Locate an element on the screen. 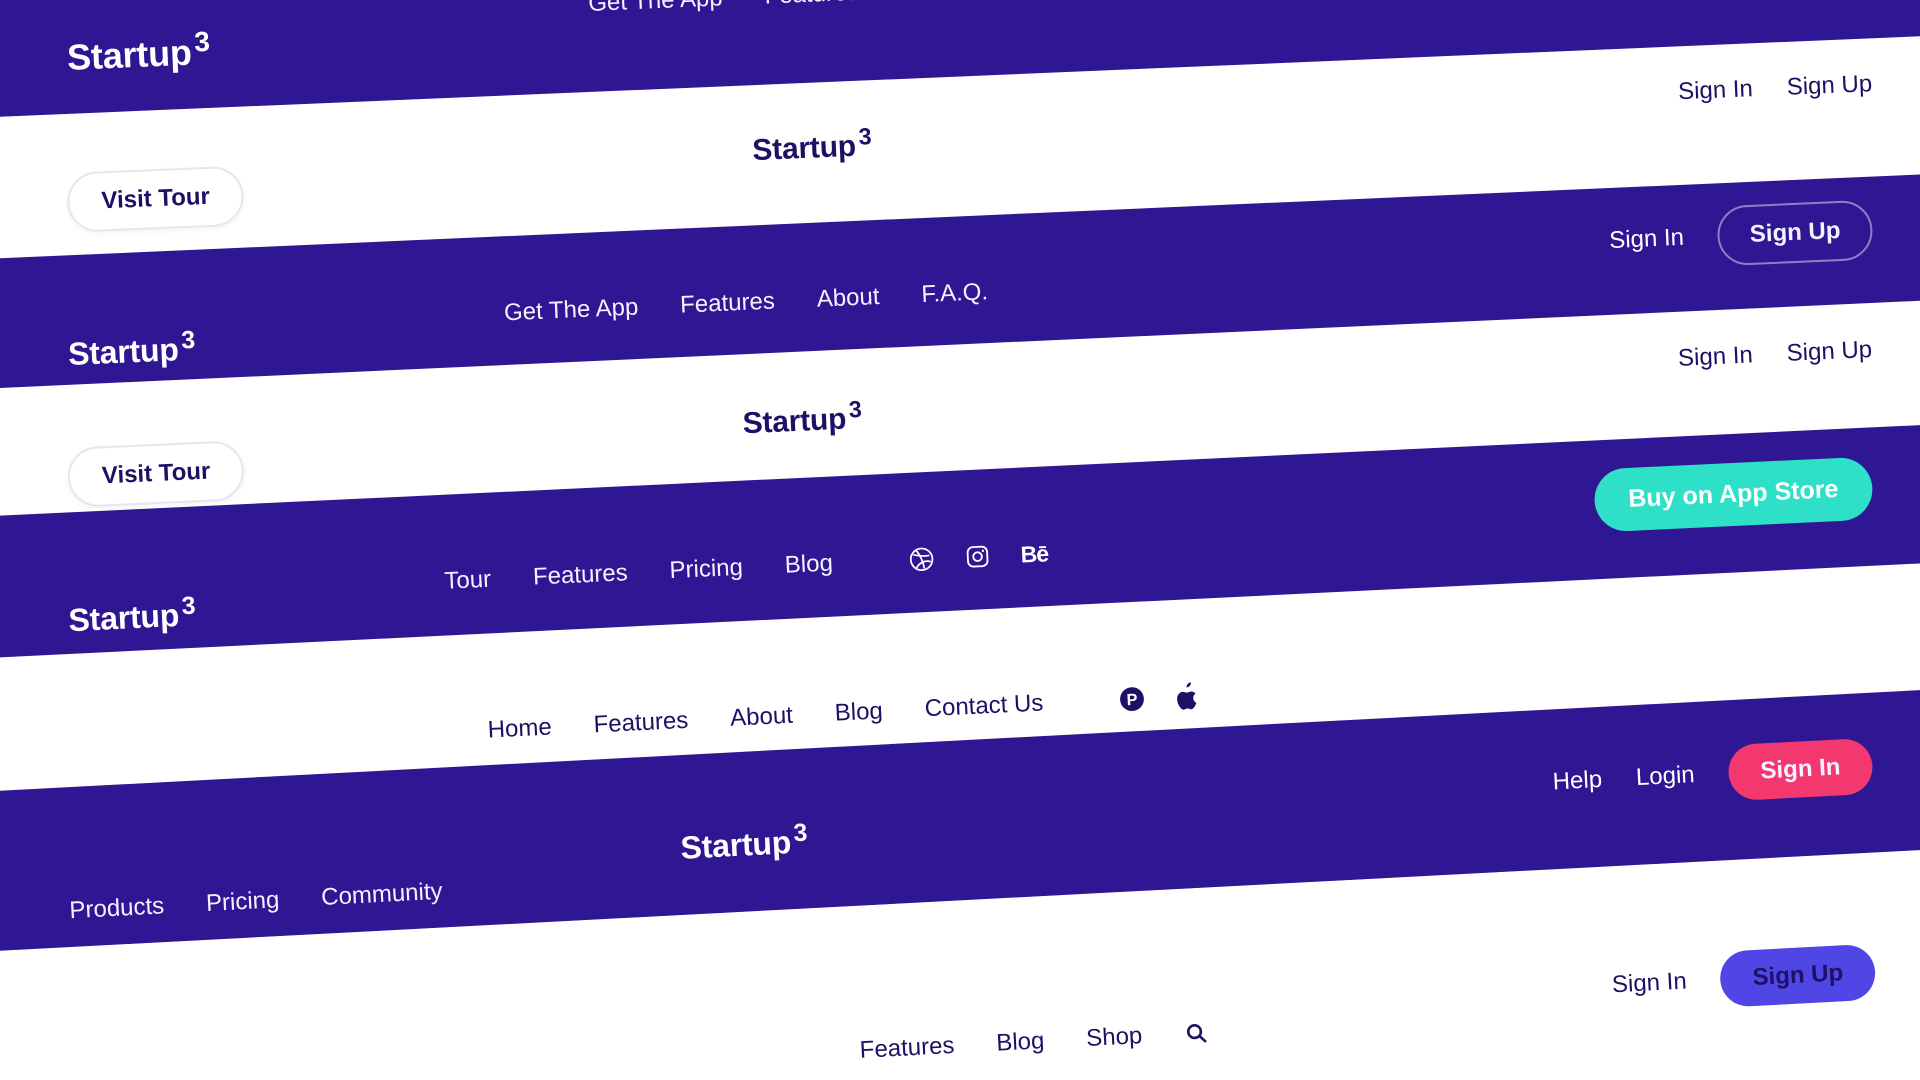 The image size is (1920, 1080). nav-links-8: Features Blog Shop is located at coordinates (1034, 1042).